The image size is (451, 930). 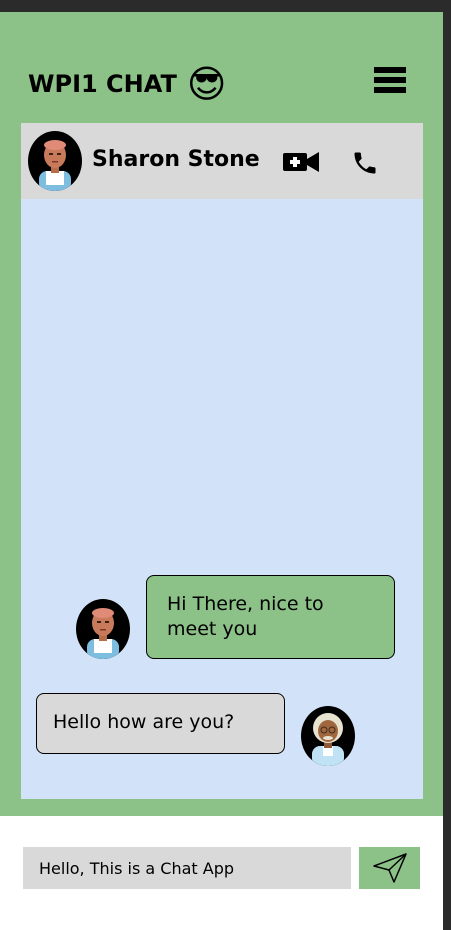 I want to click on phone-icon, so click(x=365, y=163).